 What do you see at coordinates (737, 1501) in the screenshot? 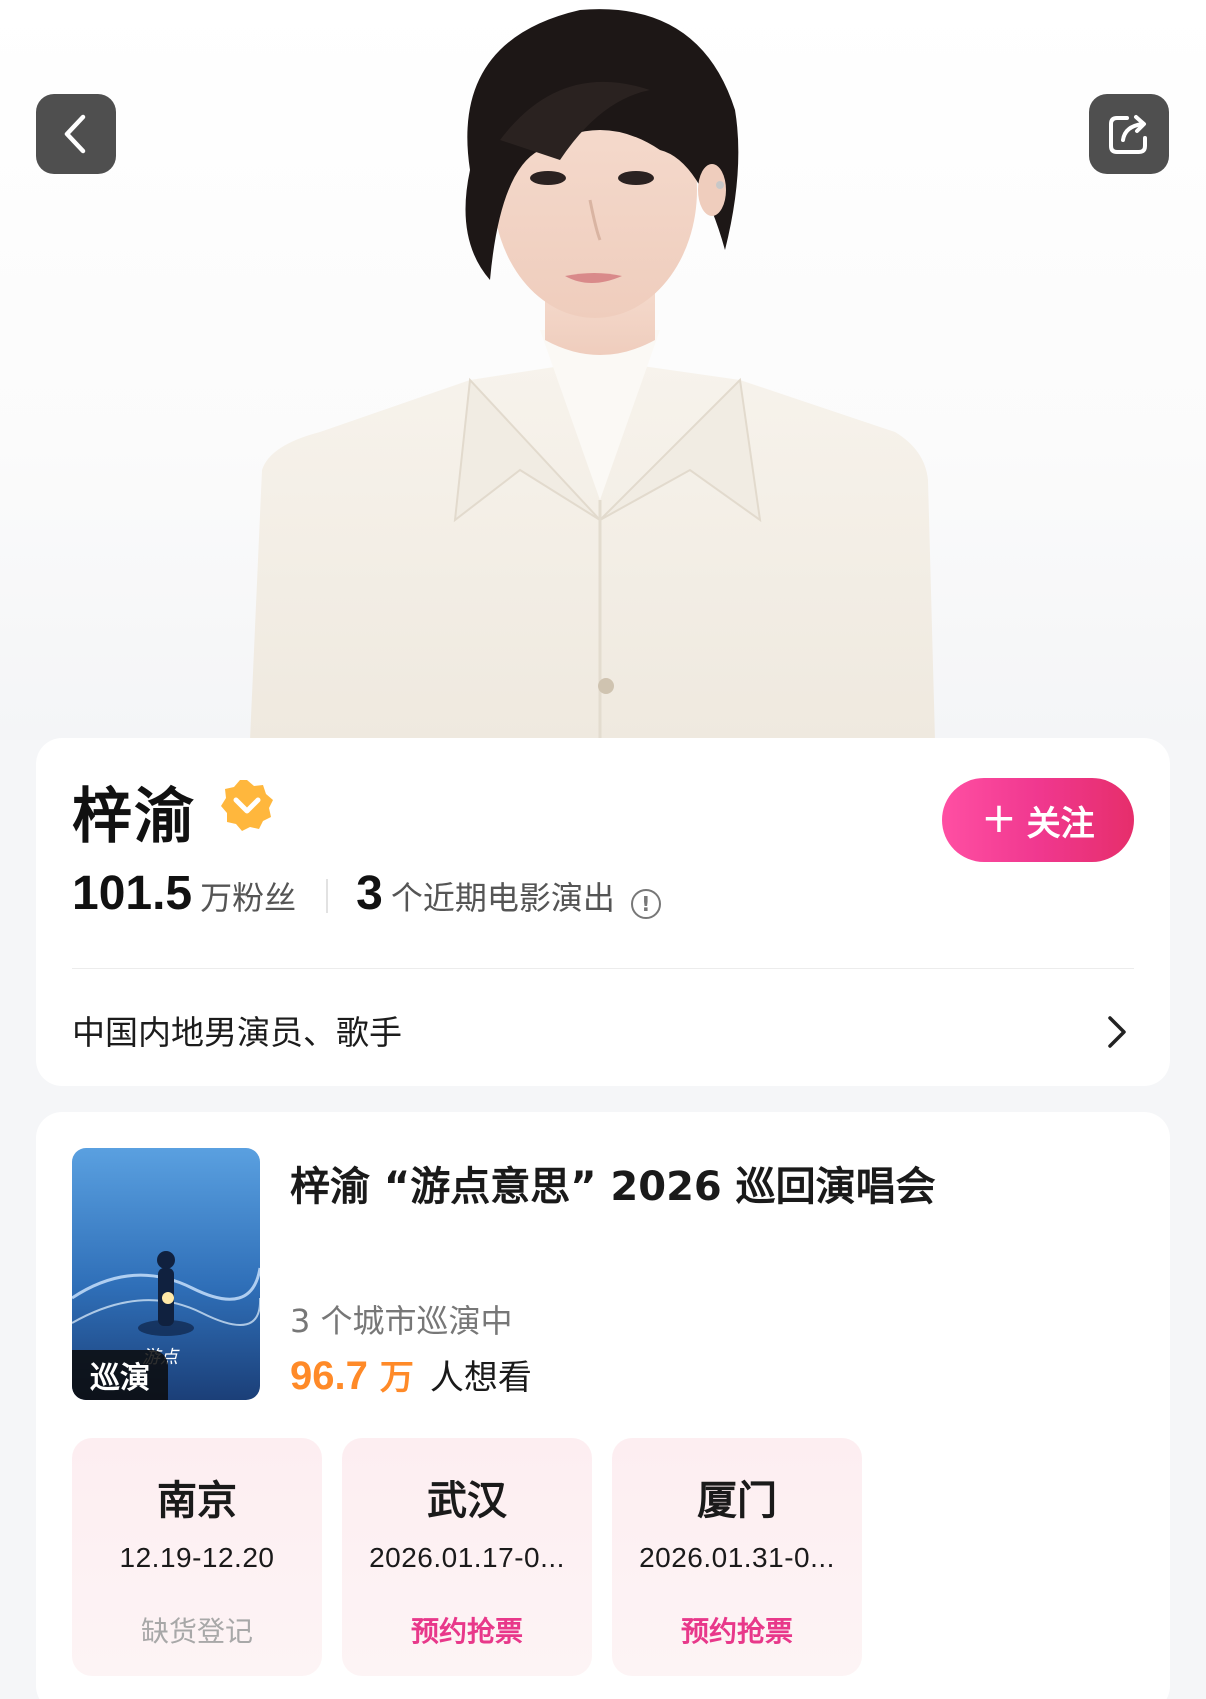
I see `city-name: 厦门` at bounding box center [737, 1501].